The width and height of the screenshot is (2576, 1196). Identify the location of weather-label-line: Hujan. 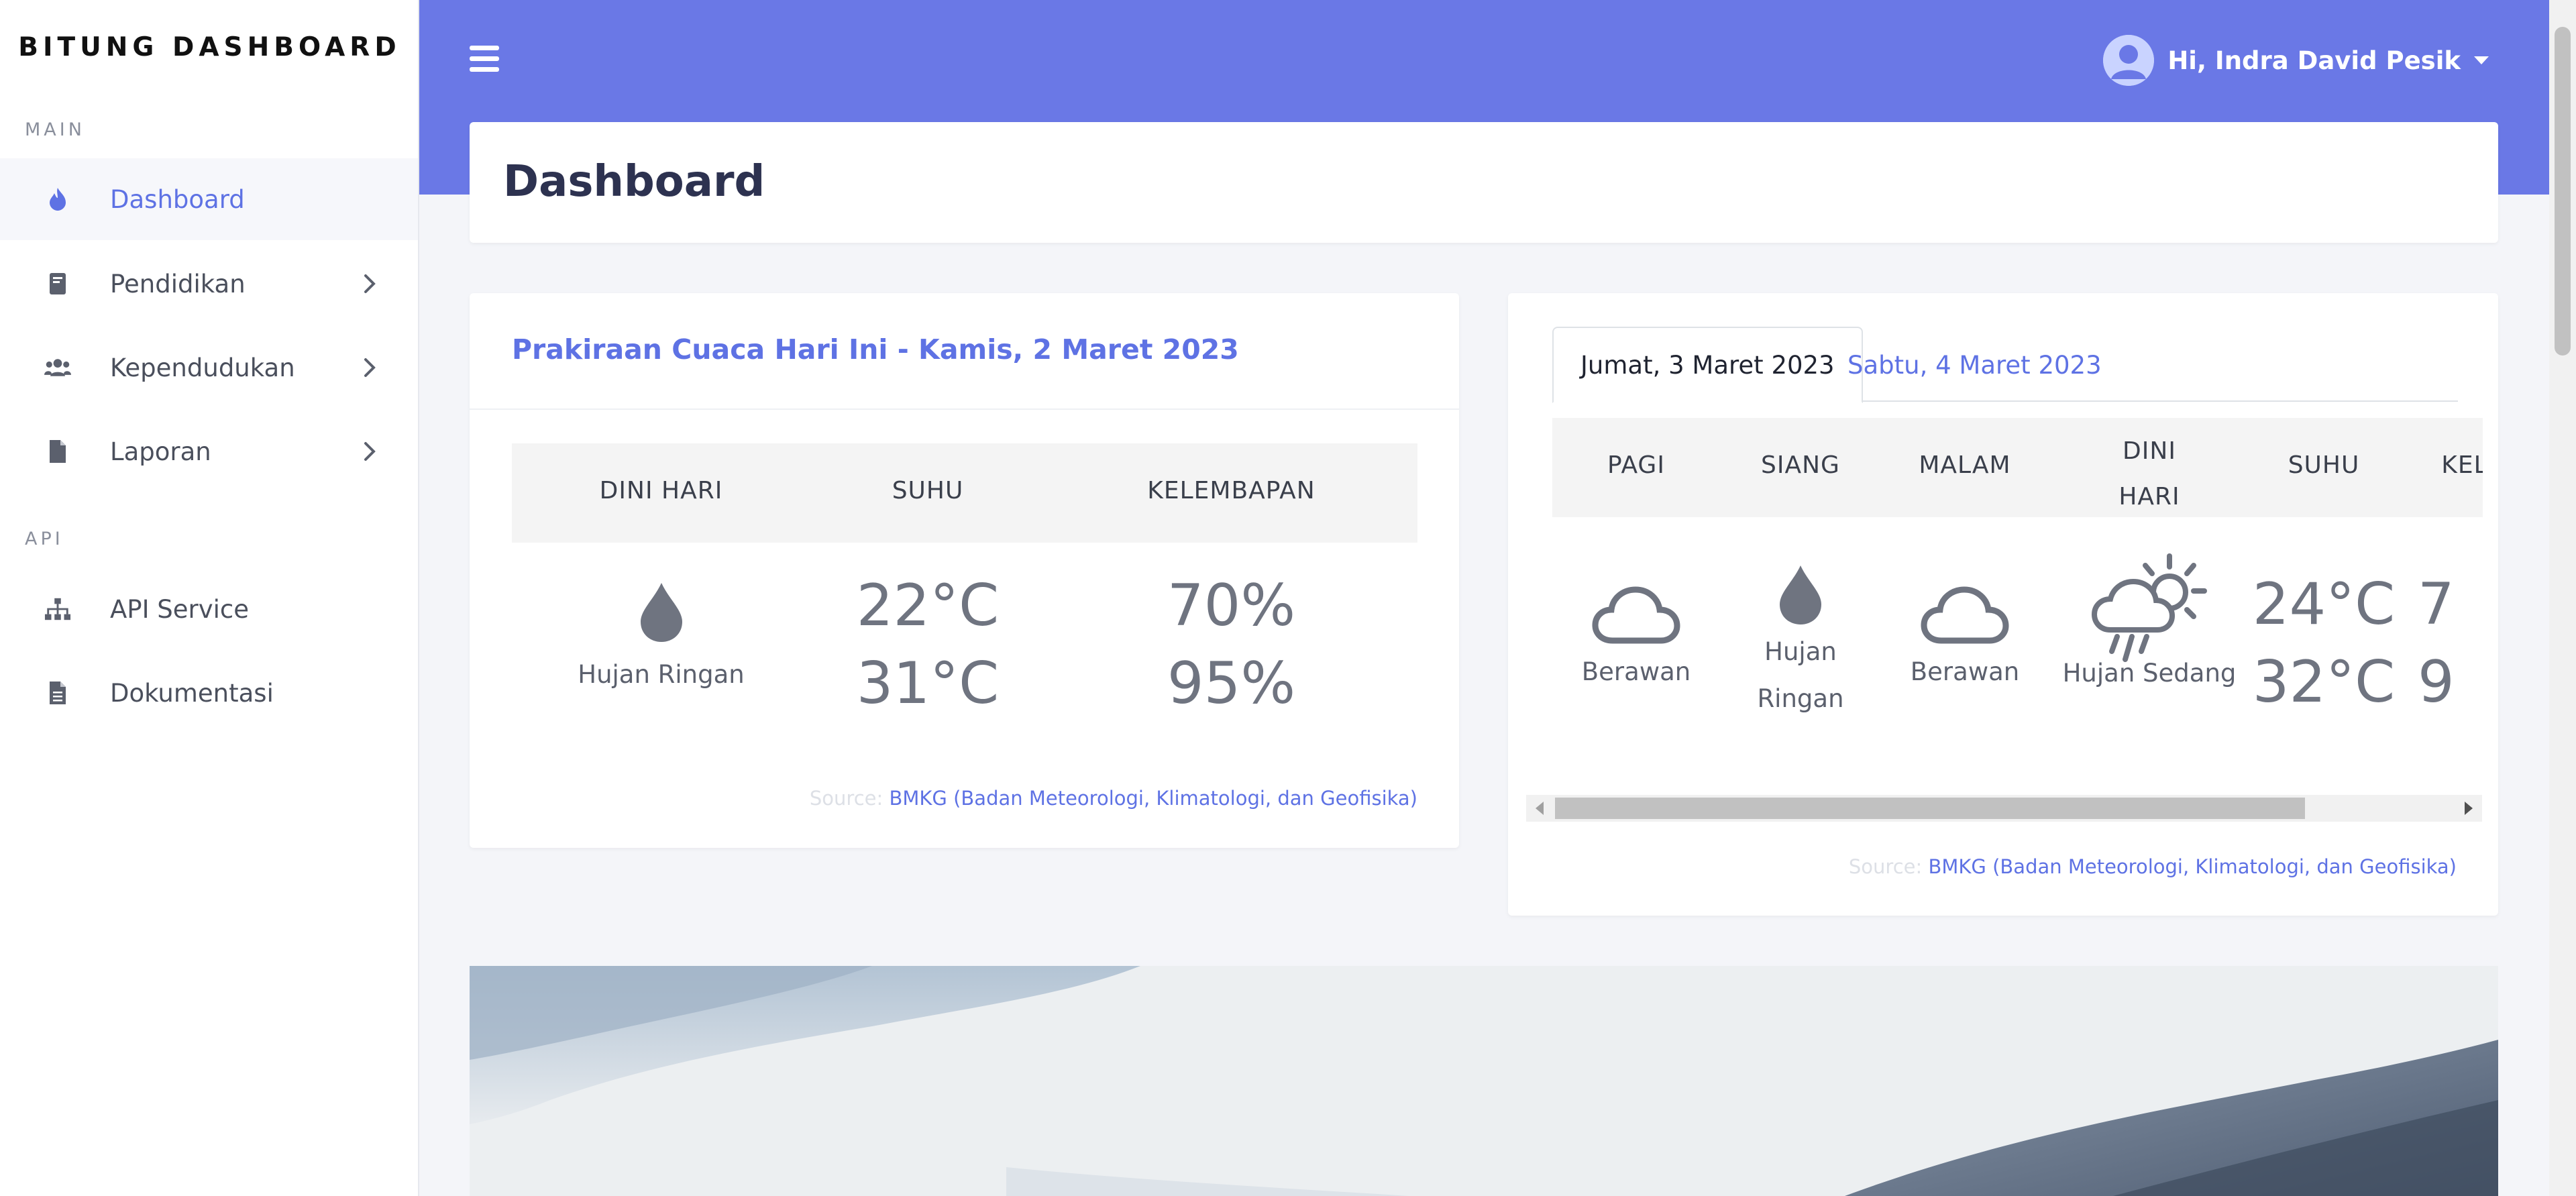
(1800, 652).